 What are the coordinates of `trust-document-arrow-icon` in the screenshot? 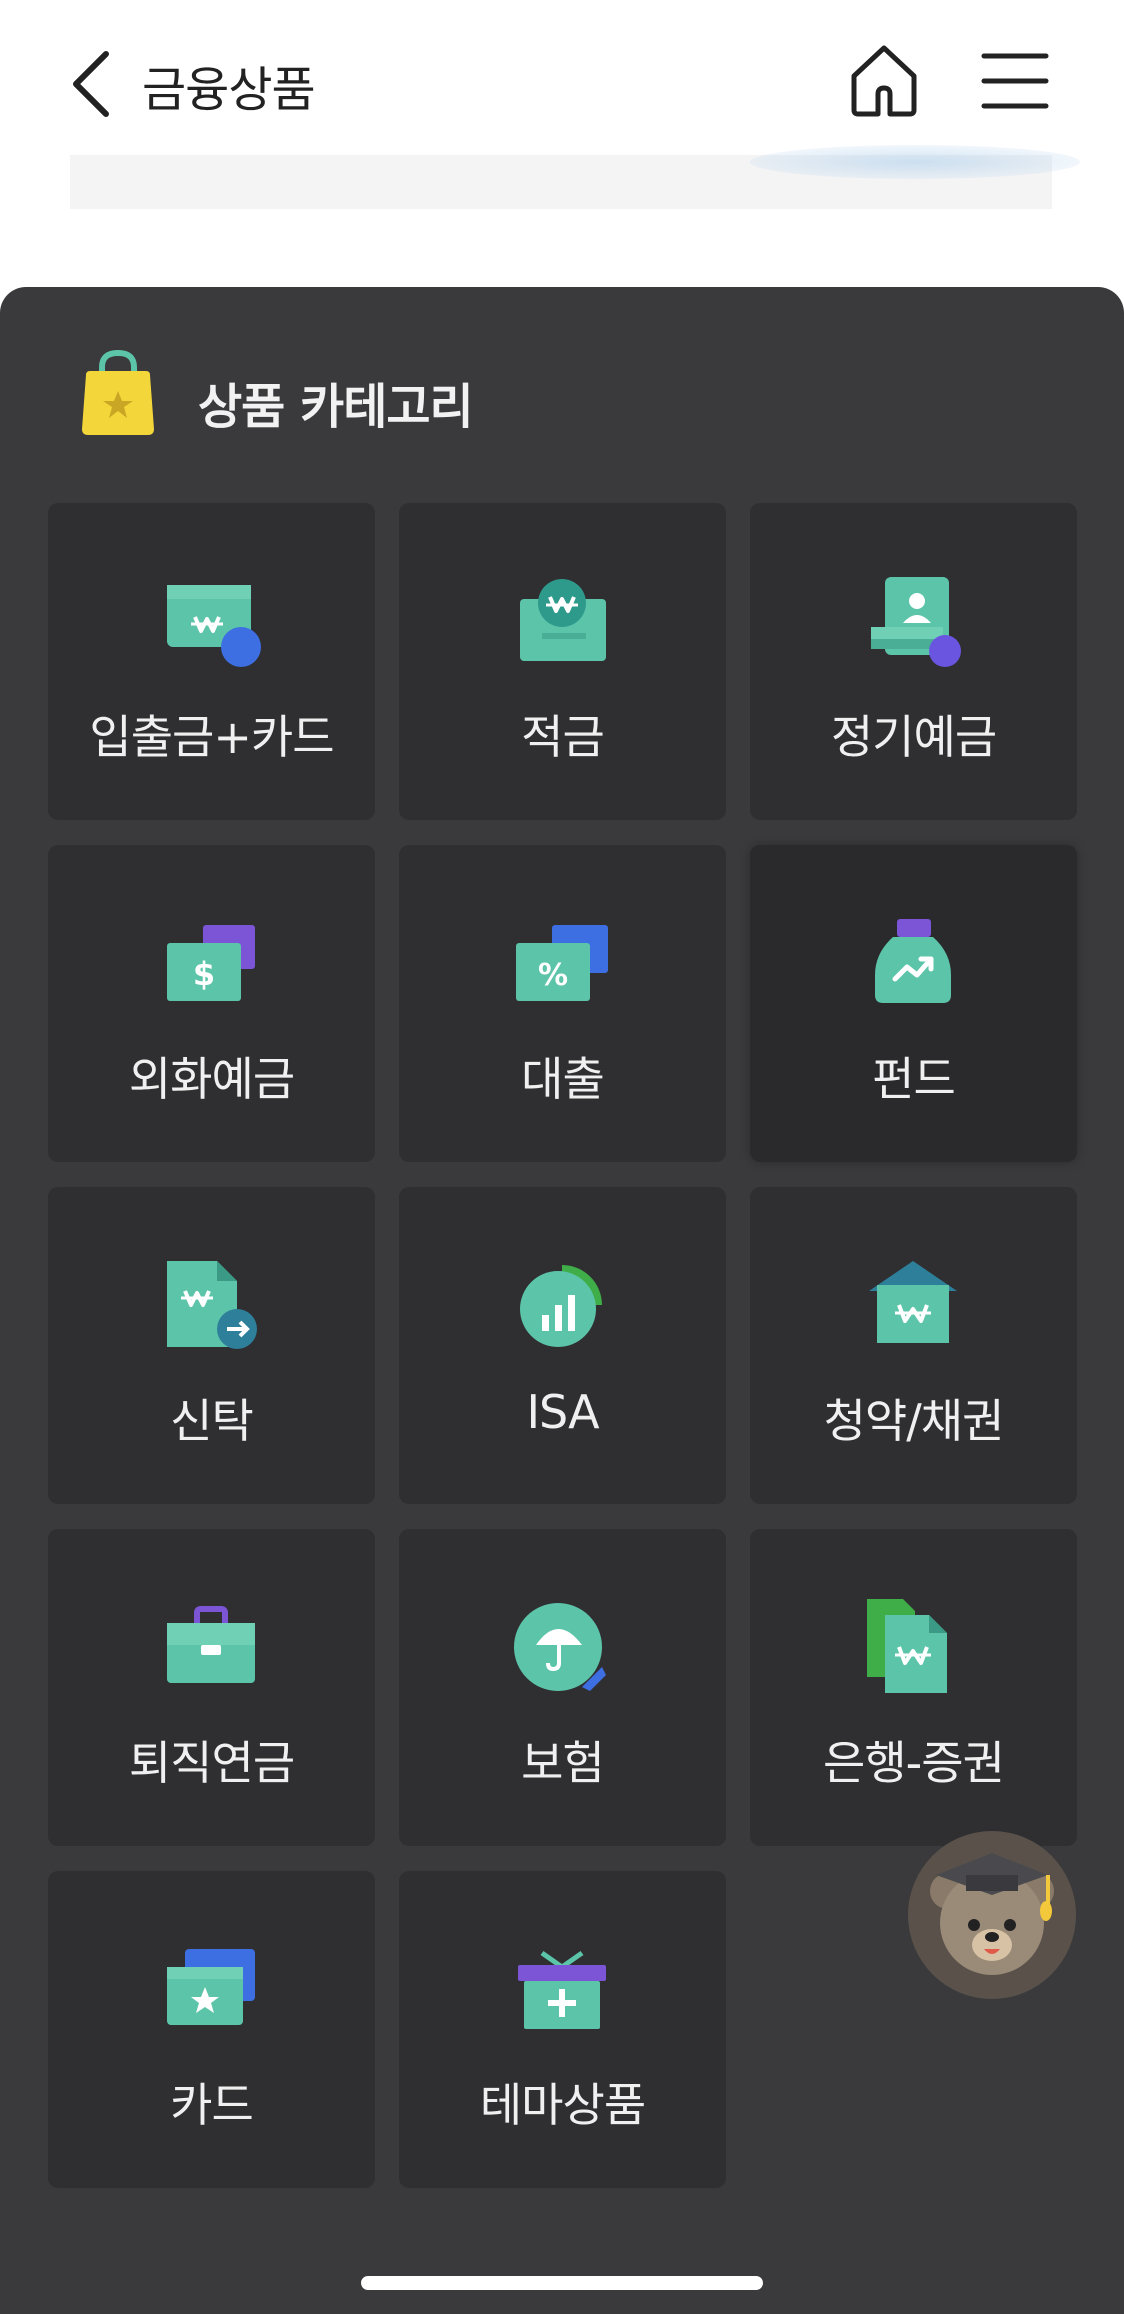 It's located at (212, 1305).